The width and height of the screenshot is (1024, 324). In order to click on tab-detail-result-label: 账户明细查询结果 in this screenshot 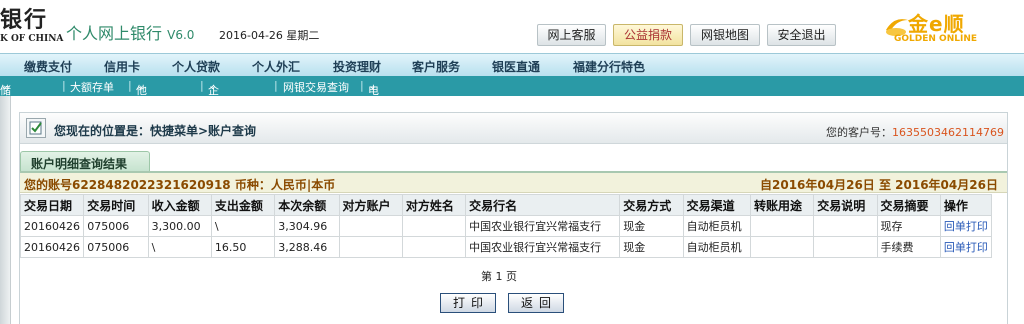, I will do `click(79, 164)`.